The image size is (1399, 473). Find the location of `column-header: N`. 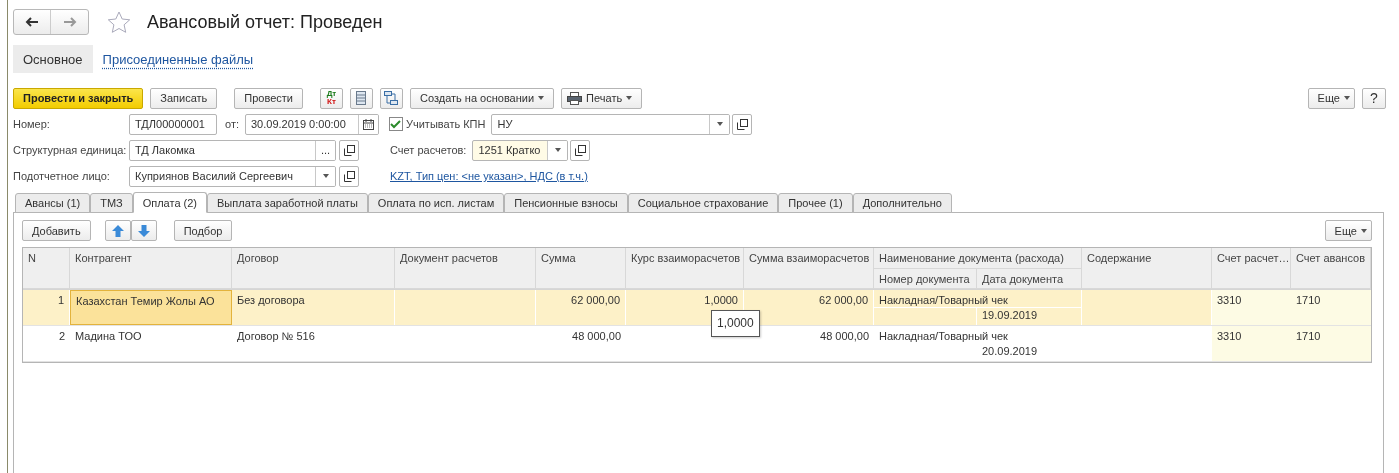

column-header: N is located at coordinates (46, 268).